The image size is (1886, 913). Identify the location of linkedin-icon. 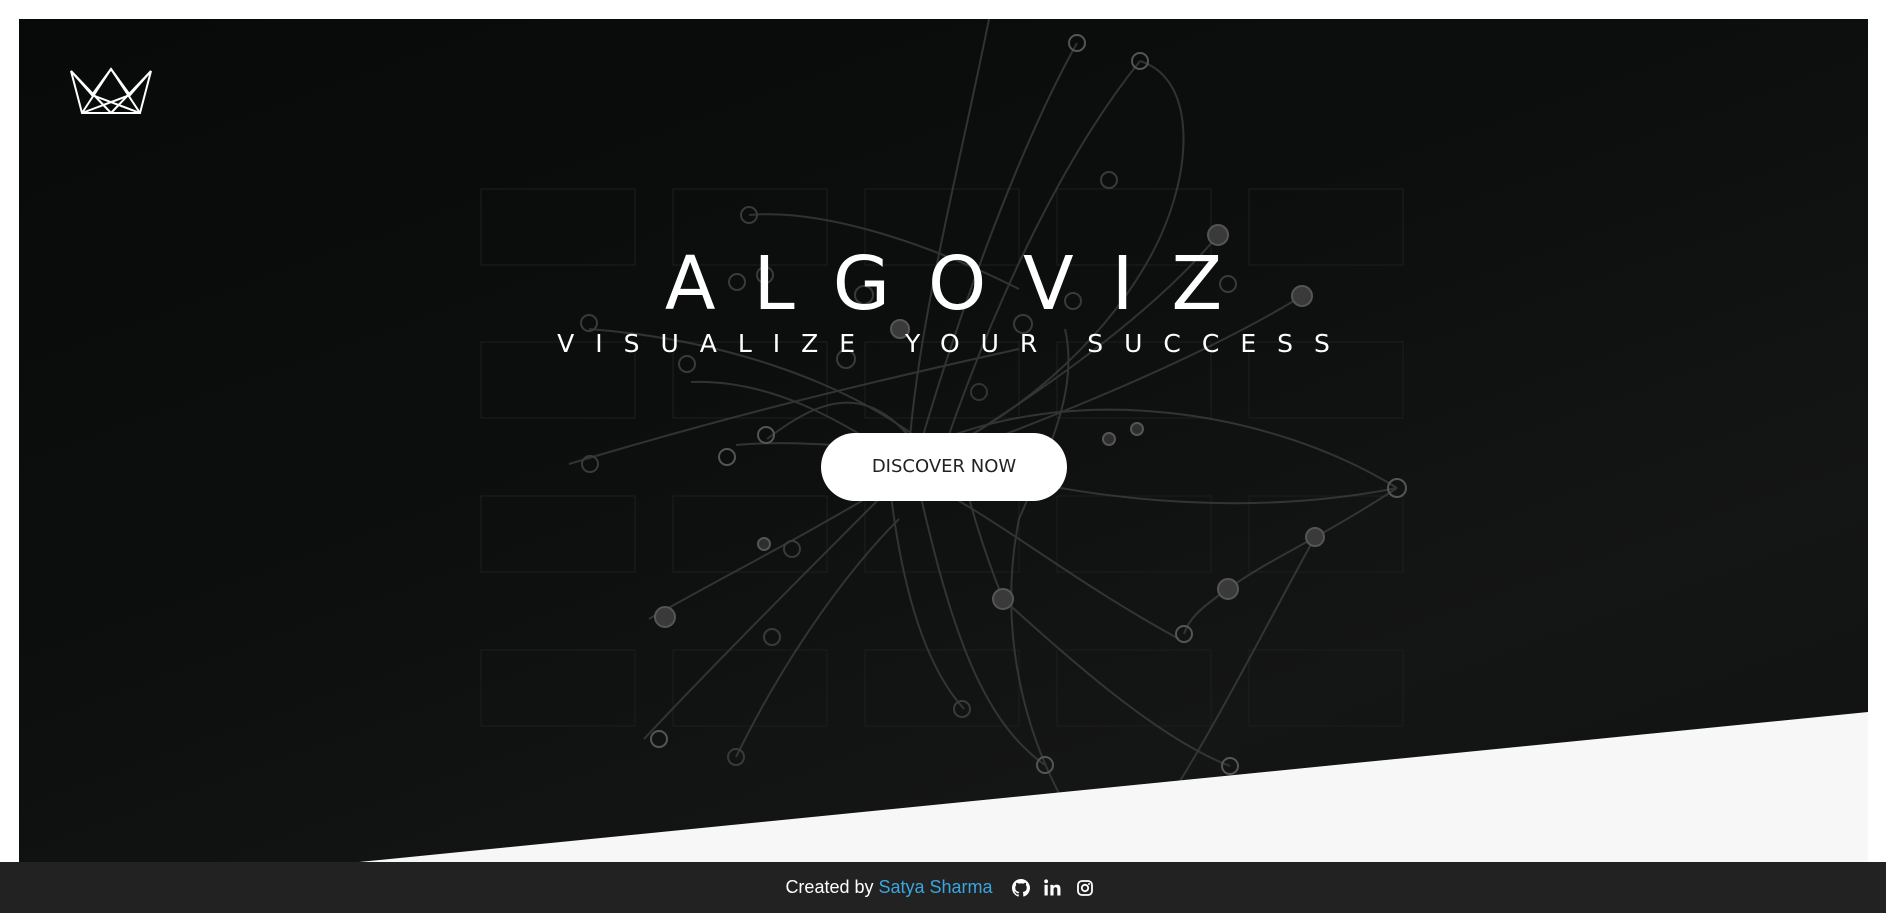
(1053, 888).